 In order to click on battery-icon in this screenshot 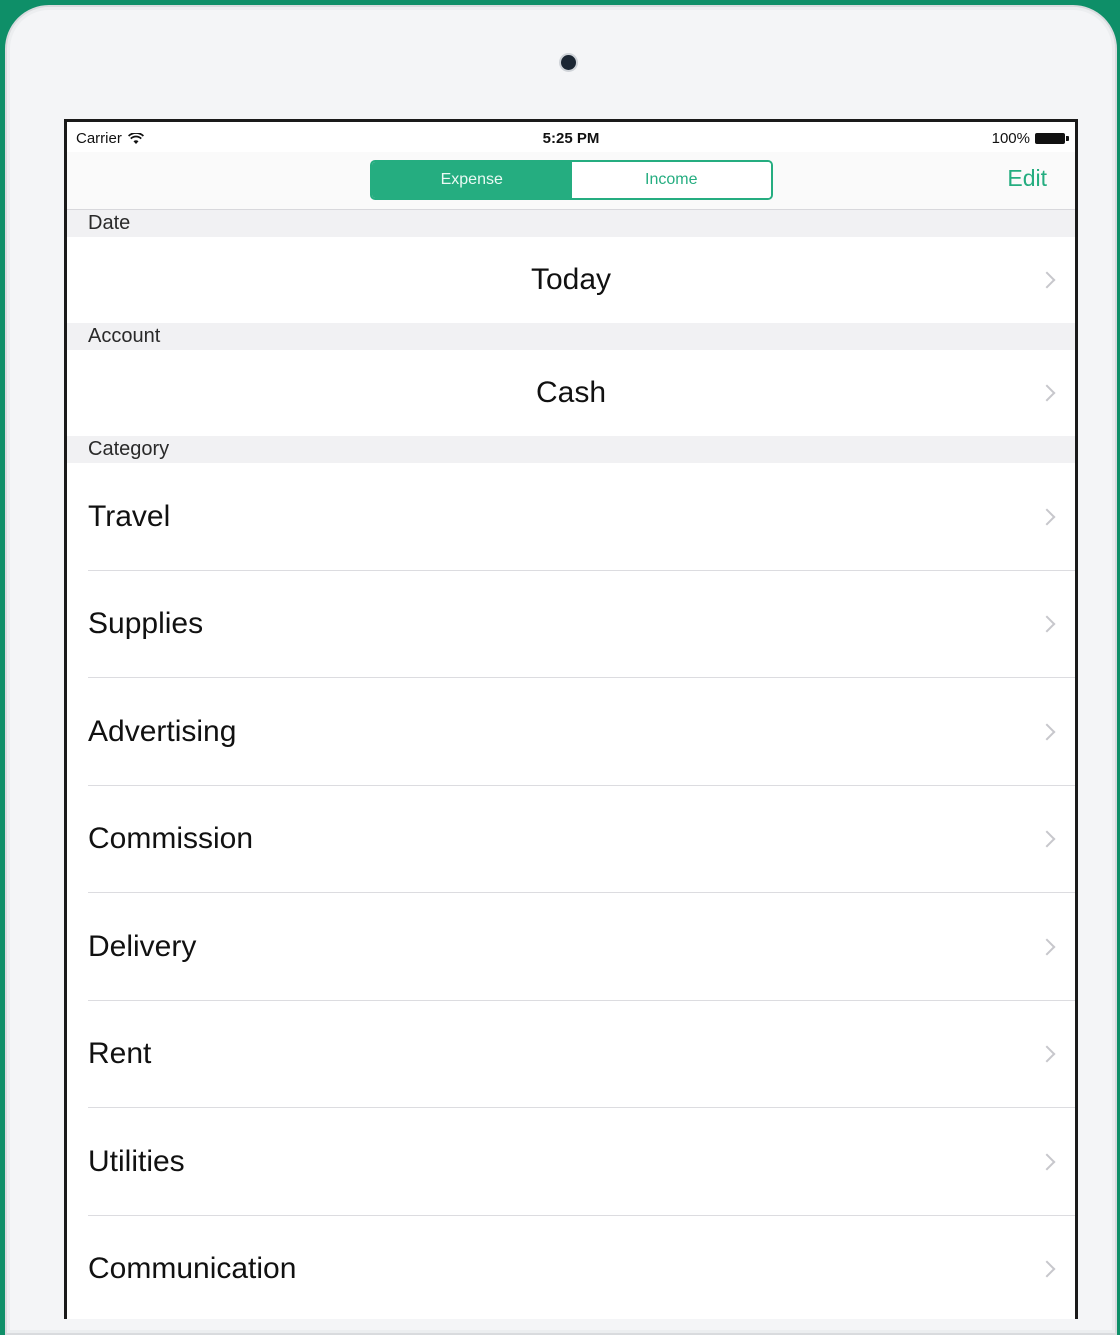, I will do `click(1052, 138)`.